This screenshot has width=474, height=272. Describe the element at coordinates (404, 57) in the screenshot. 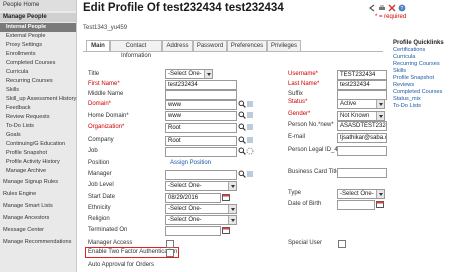

I see `quicklink-curricula: Curricula` at that location.